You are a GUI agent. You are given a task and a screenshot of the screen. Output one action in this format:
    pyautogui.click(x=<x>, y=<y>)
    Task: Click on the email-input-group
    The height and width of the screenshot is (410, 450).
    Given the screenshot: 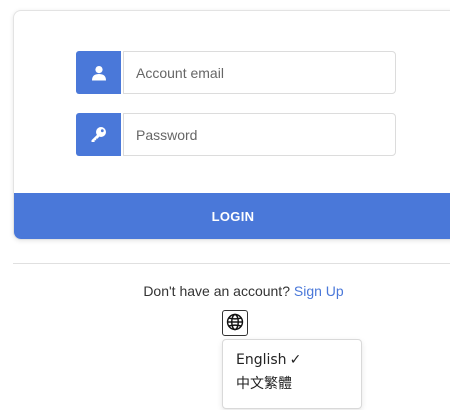 What is the action you would take?
    pyautogui.click(x=236, y=72)
    